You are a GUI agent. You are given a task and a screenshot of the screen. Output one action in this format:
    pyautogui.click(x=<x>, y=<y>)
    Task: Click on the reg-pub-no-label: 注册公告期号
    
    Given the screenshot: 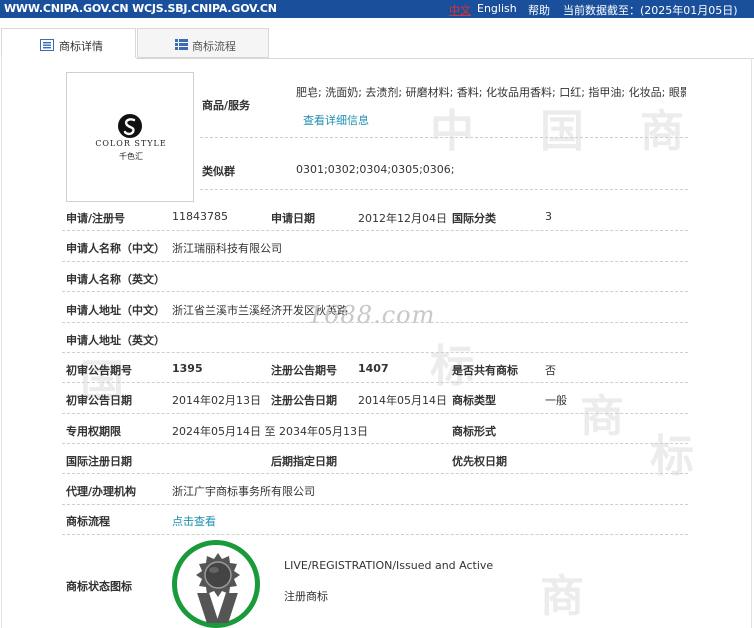 What is the action you would take?
    pyautogui.click(x=304, y=370)
    